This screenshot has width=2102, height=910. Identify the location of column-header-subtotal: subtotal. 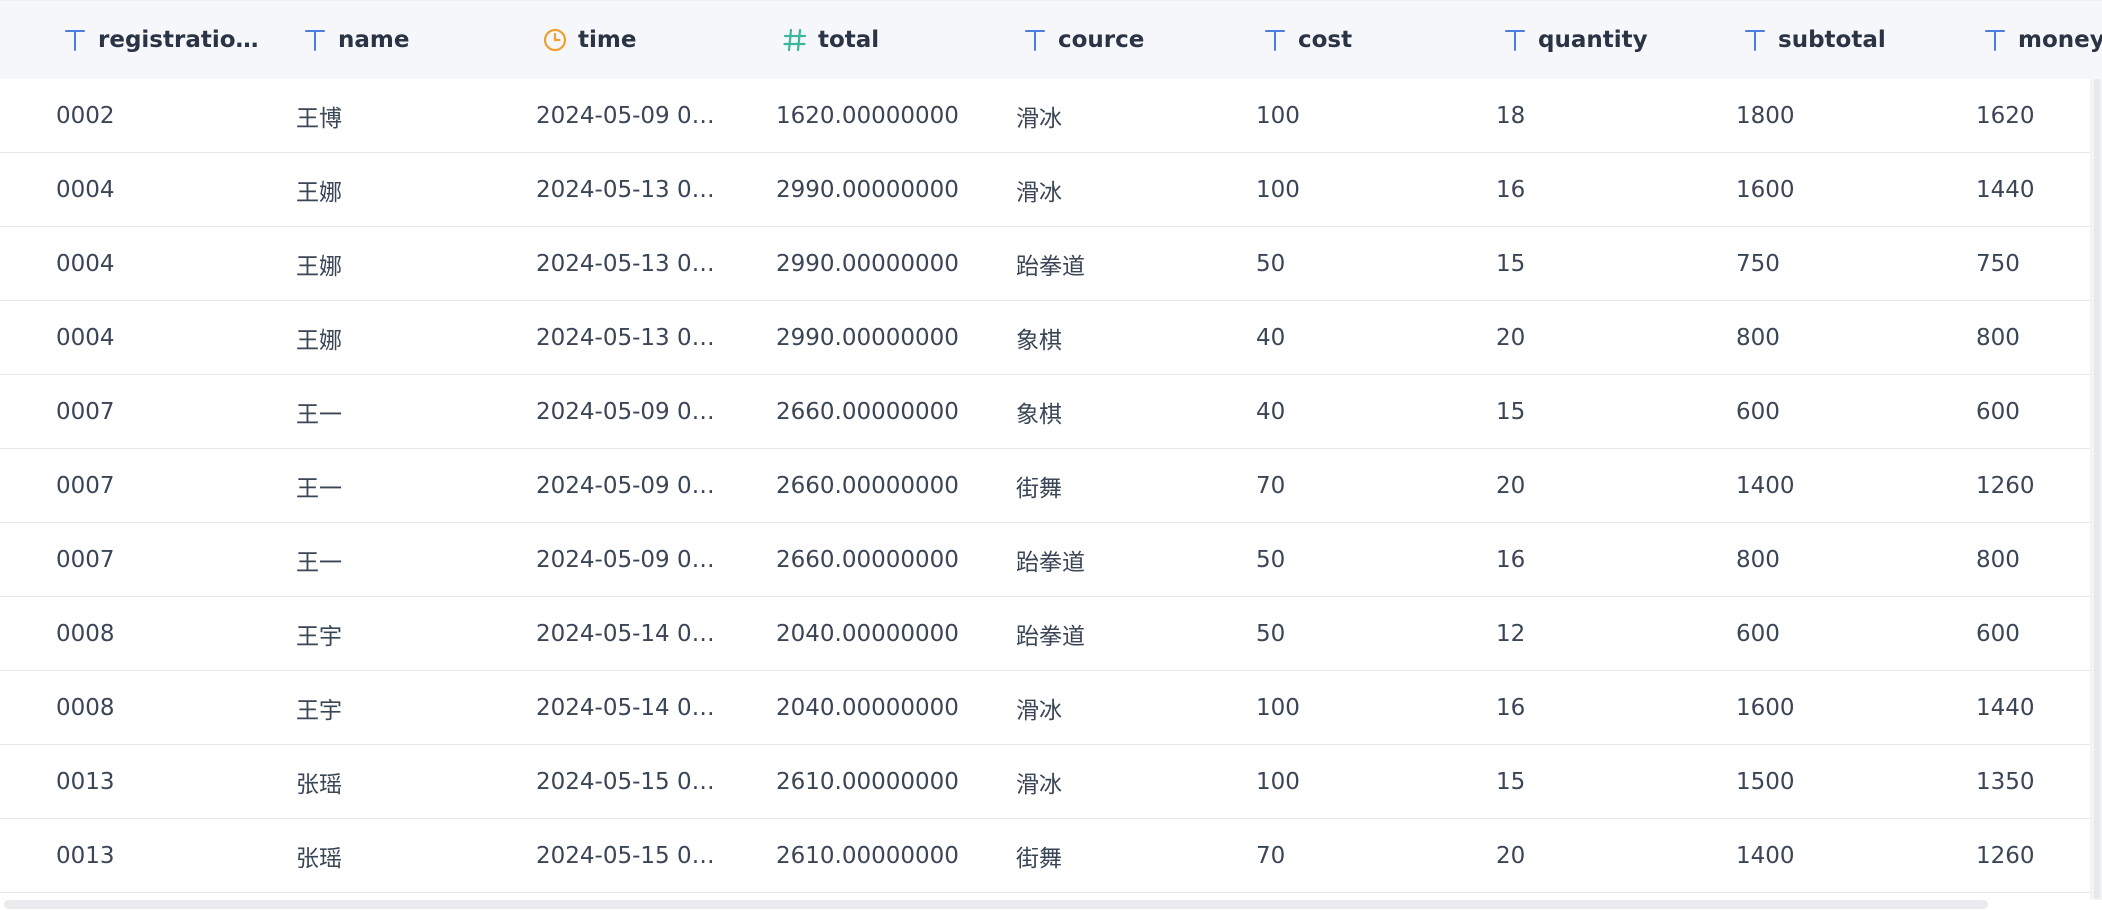
(1814, 40).